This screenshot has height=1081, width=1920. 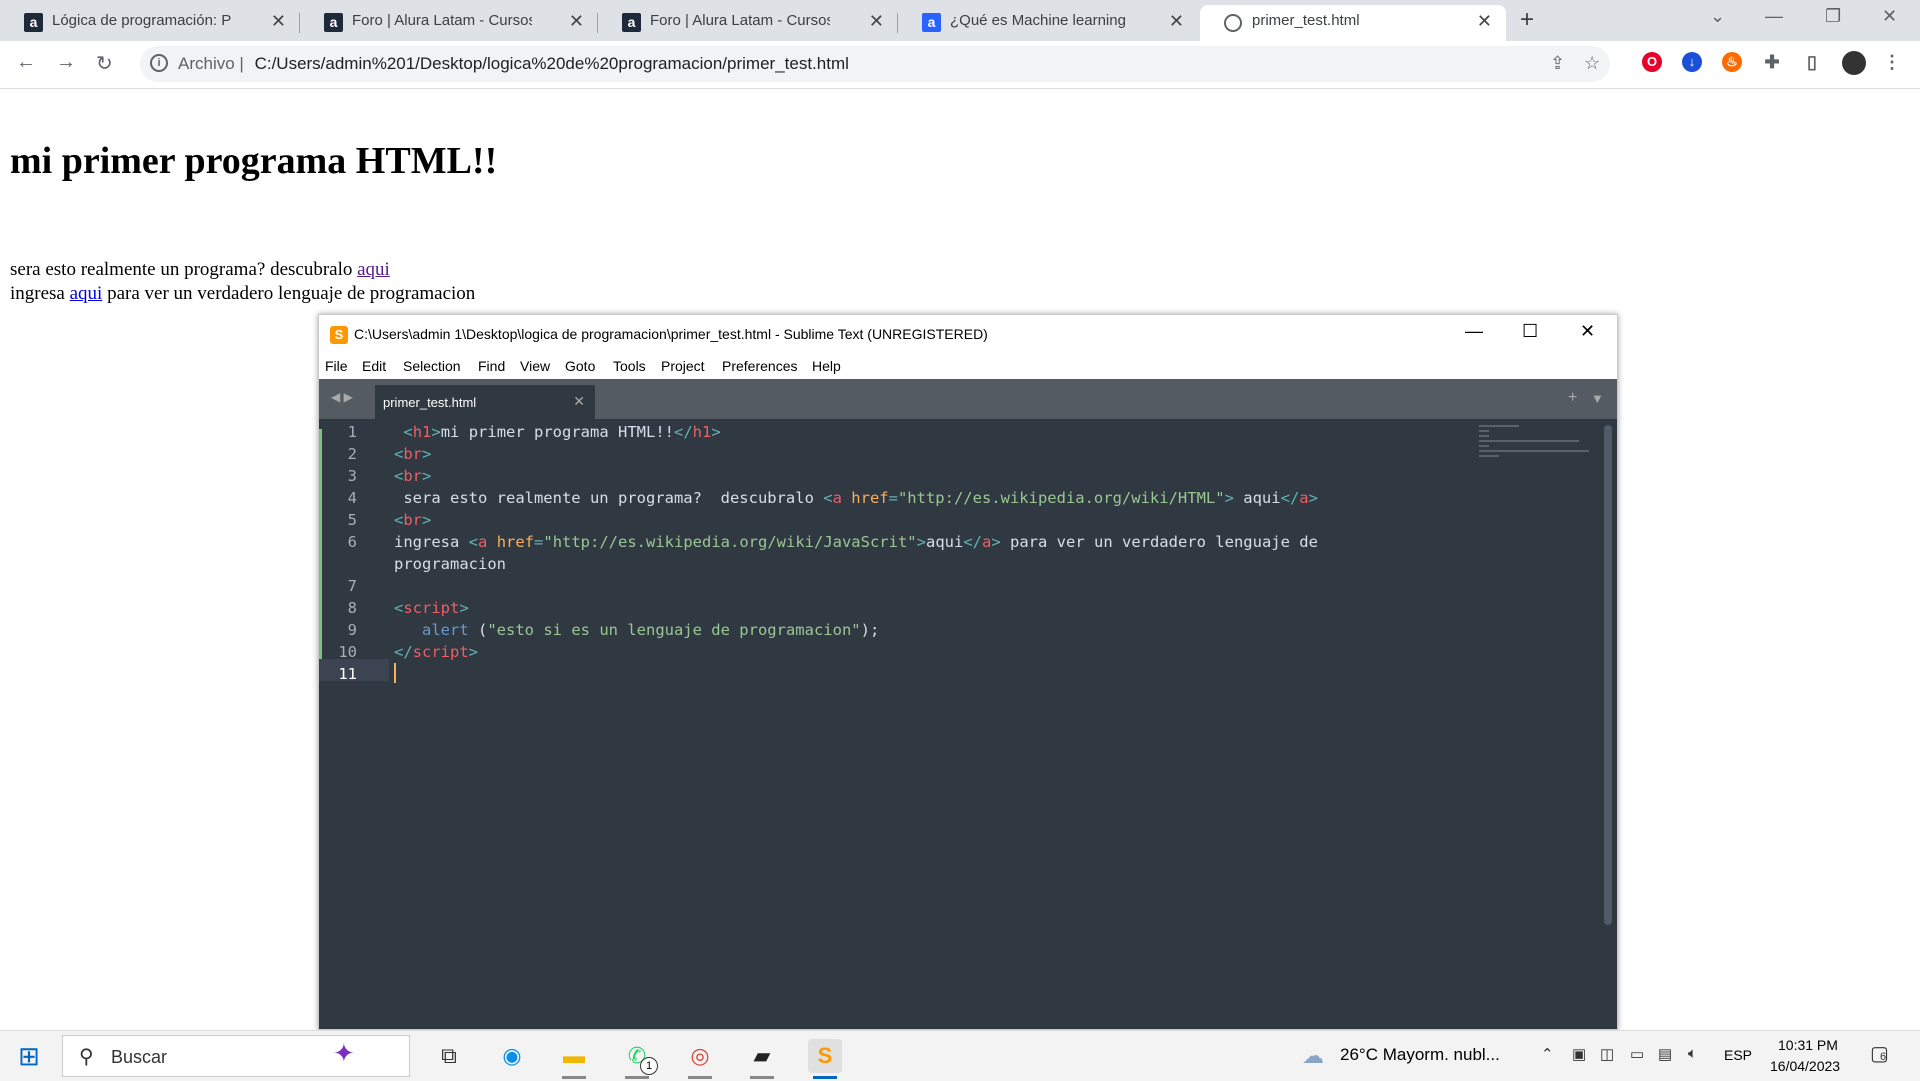 I want to click on browser-tab-4: a ¿Qué es Machine learning | Alura ✕, so click(x=1048, y=23).